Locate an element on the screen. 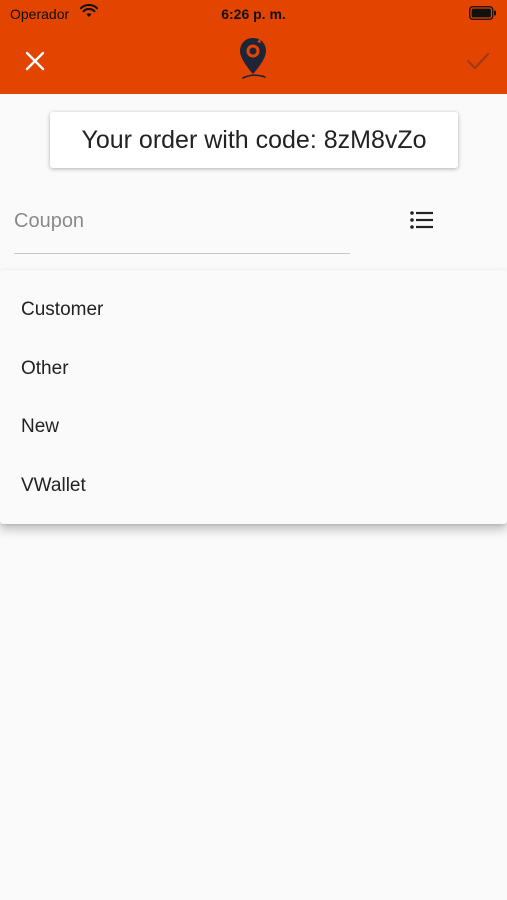 The image size is (507, 900). battery-icon is located at coordinates (483, 14).